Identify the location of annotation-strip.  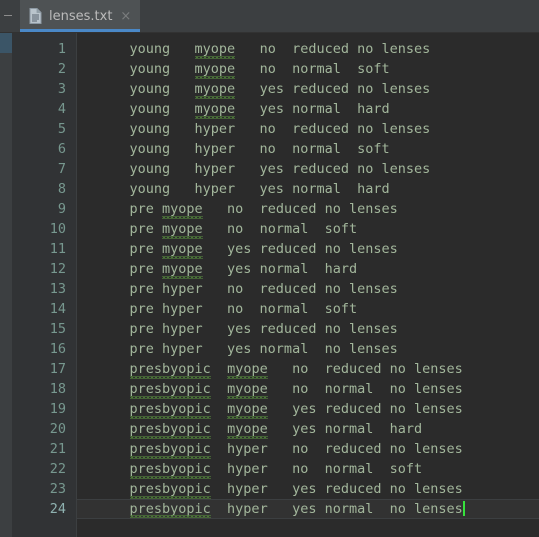
(6, 285).